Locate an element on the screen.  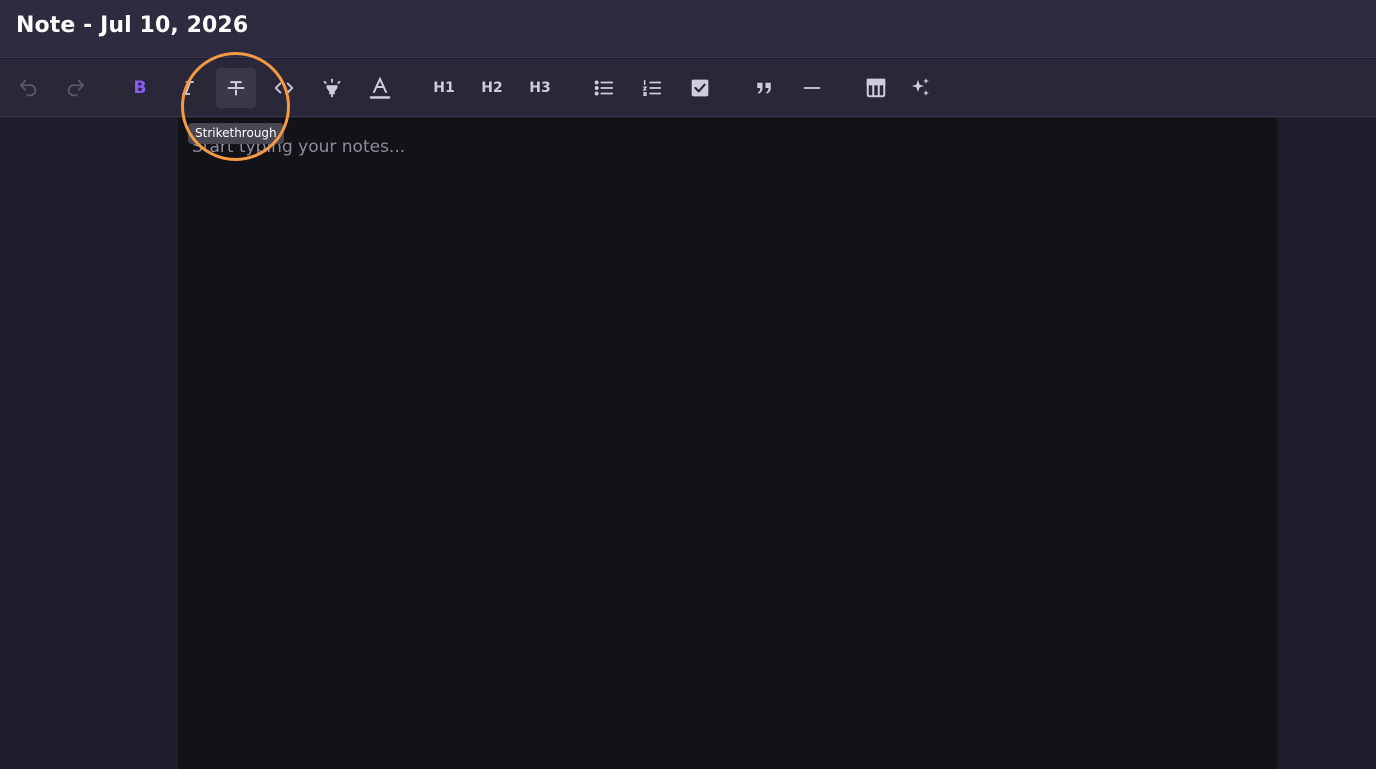
highlight-button is located at coordinates (332, 88).